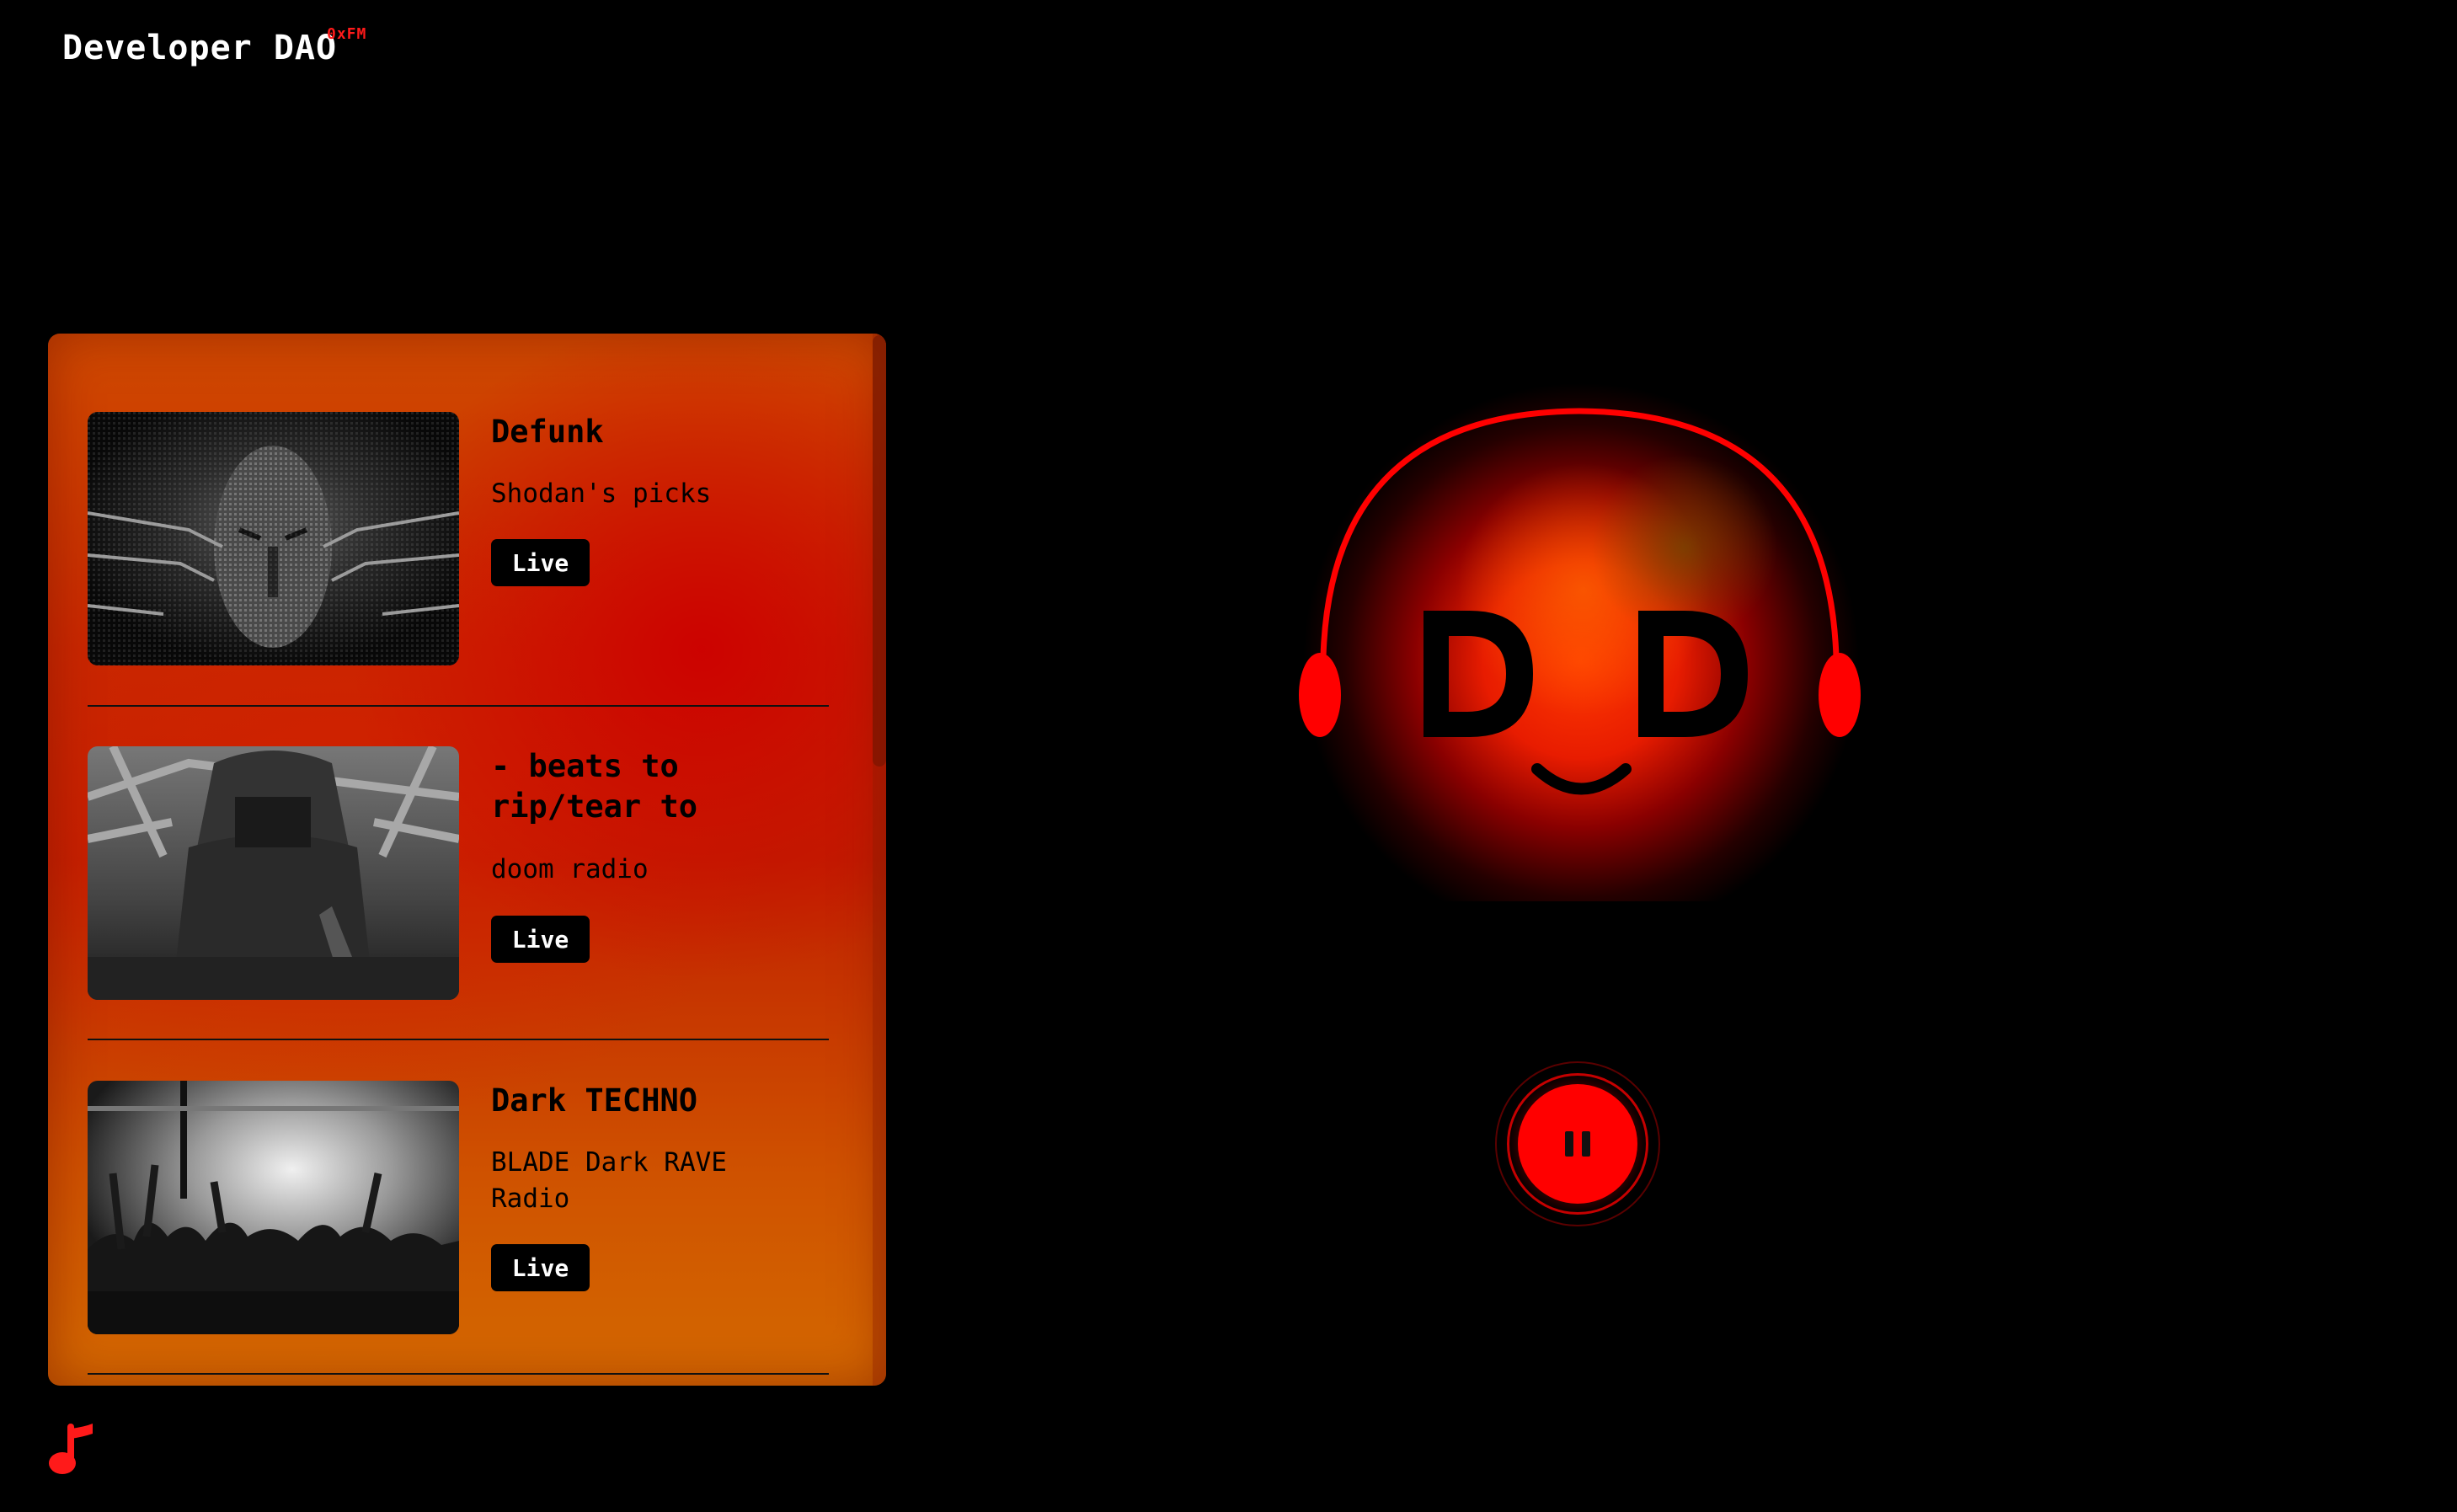 This screenshot has width=2457, height=1512. I want to click on station-subtitle: BLADE Dark RAVE Radio, so click(609, 1180).